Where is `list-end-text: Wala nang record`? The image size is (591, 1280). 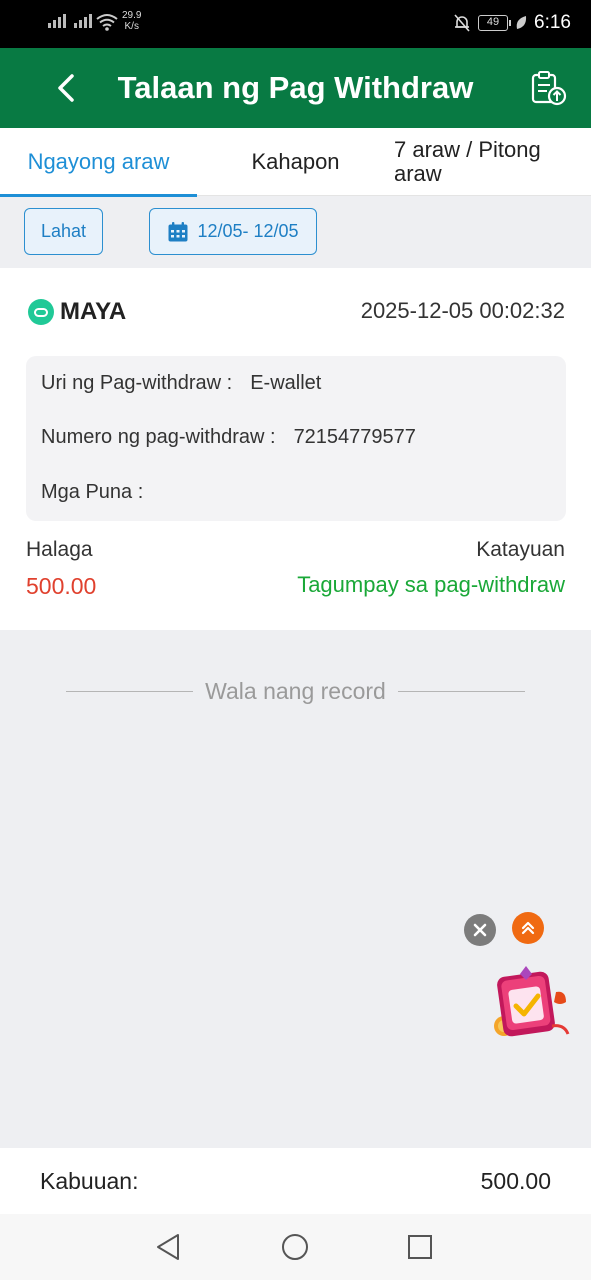 list-end-text: Wala nang record is located at coordinates (295, 690).